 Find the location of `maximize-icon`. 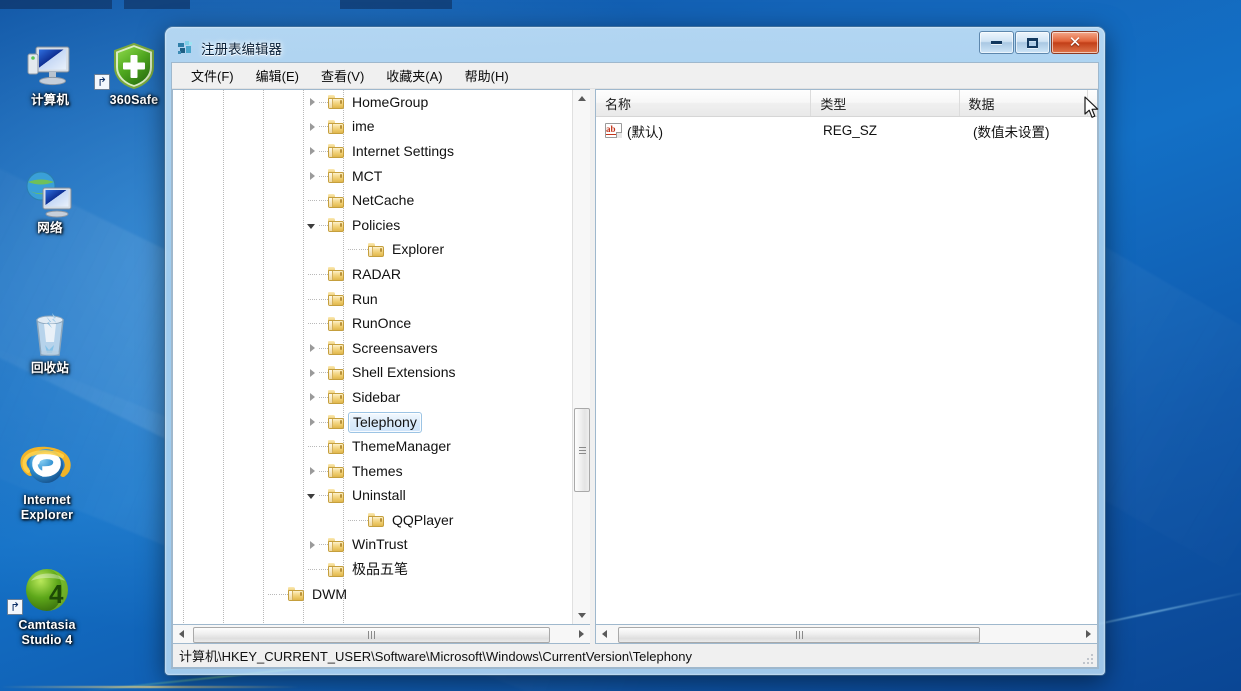

maximize-icon is located at coordinates (1032, 42).